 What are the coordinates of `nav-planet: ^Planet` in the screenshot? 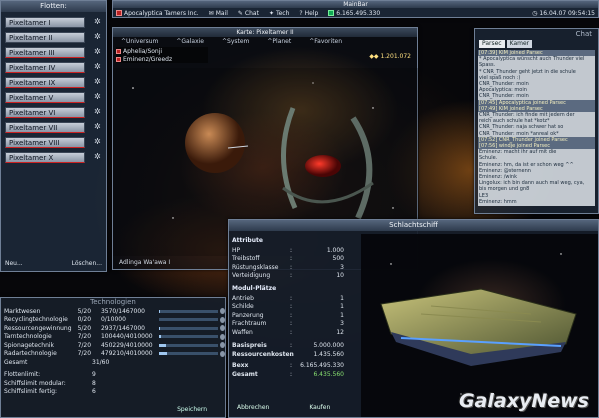 It's located at (279, 41).